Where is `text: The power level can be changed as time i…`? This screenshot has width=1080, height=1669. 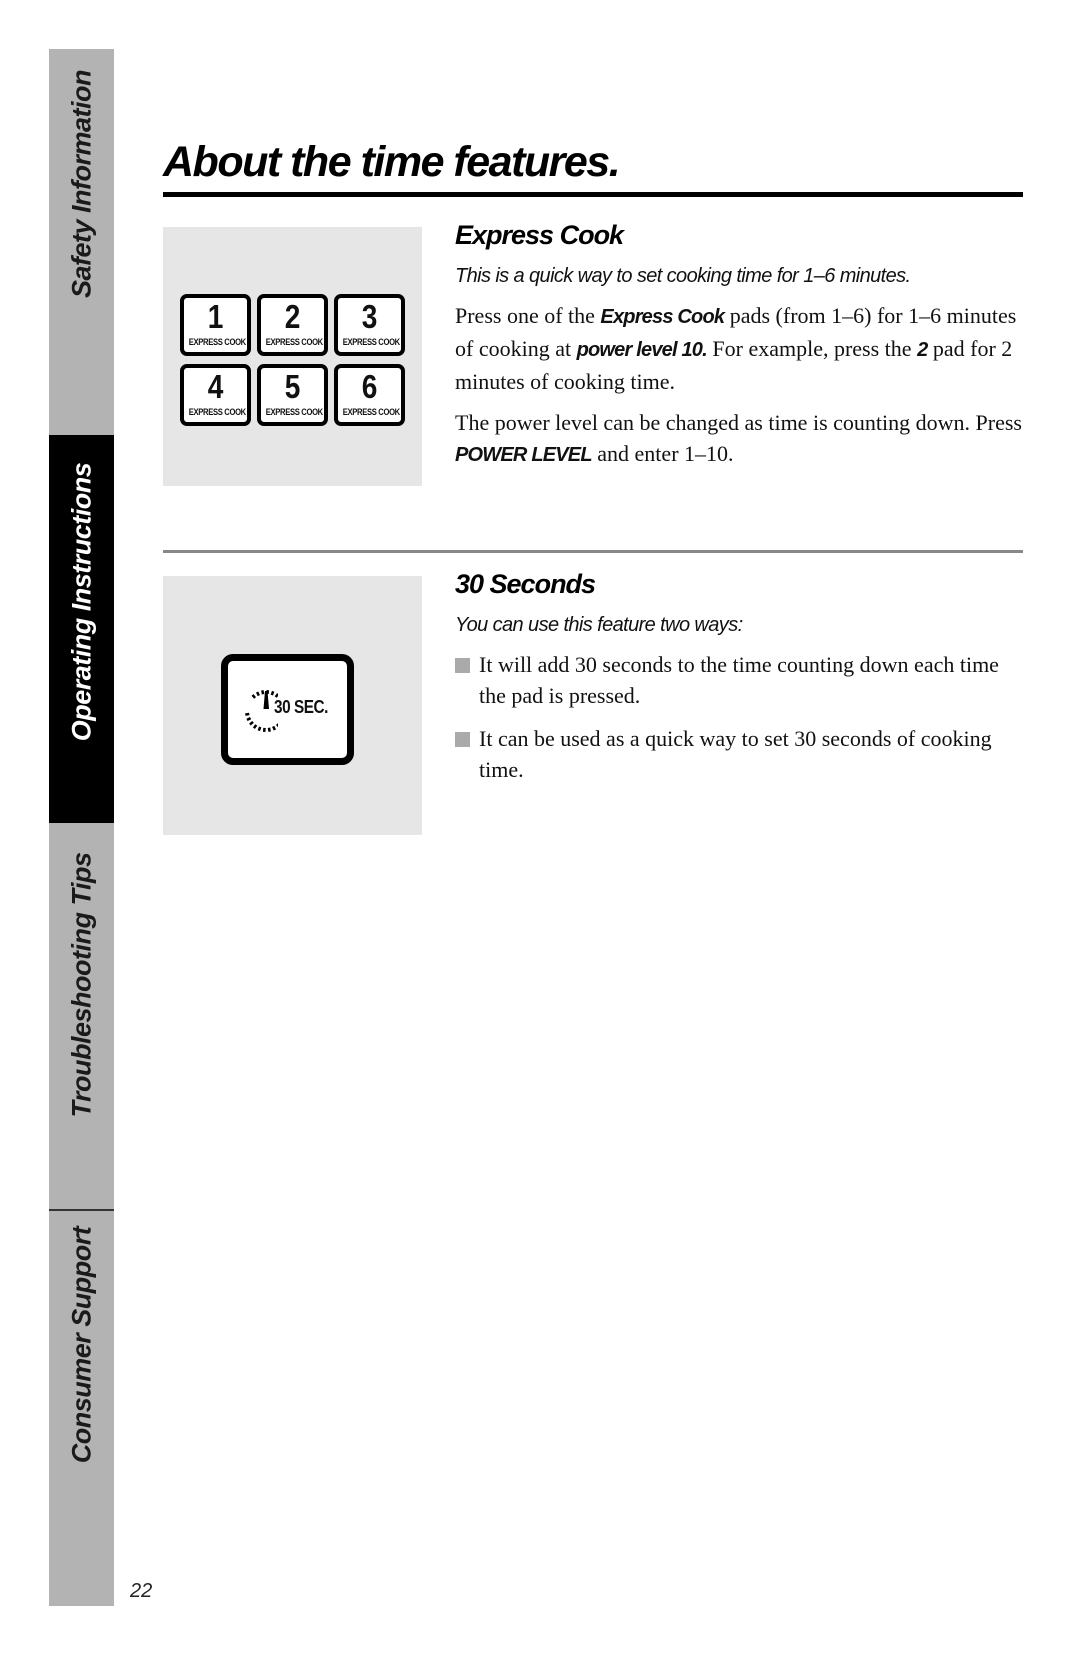 text: The power level can be changed as time i… is located at coordinates (738, 422).